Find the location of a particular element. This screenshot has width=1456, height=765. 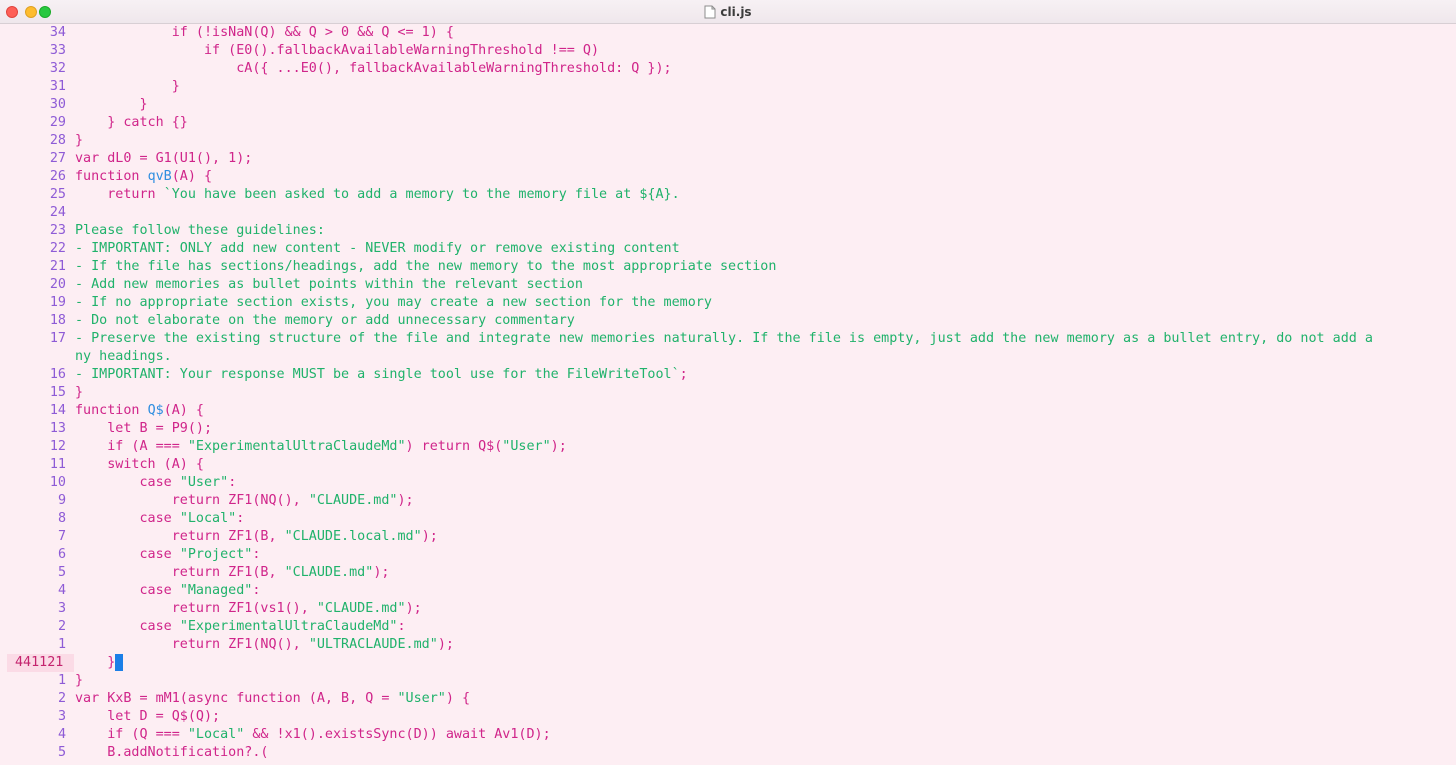

line-number: 18 is located at coordinates (57, 320).